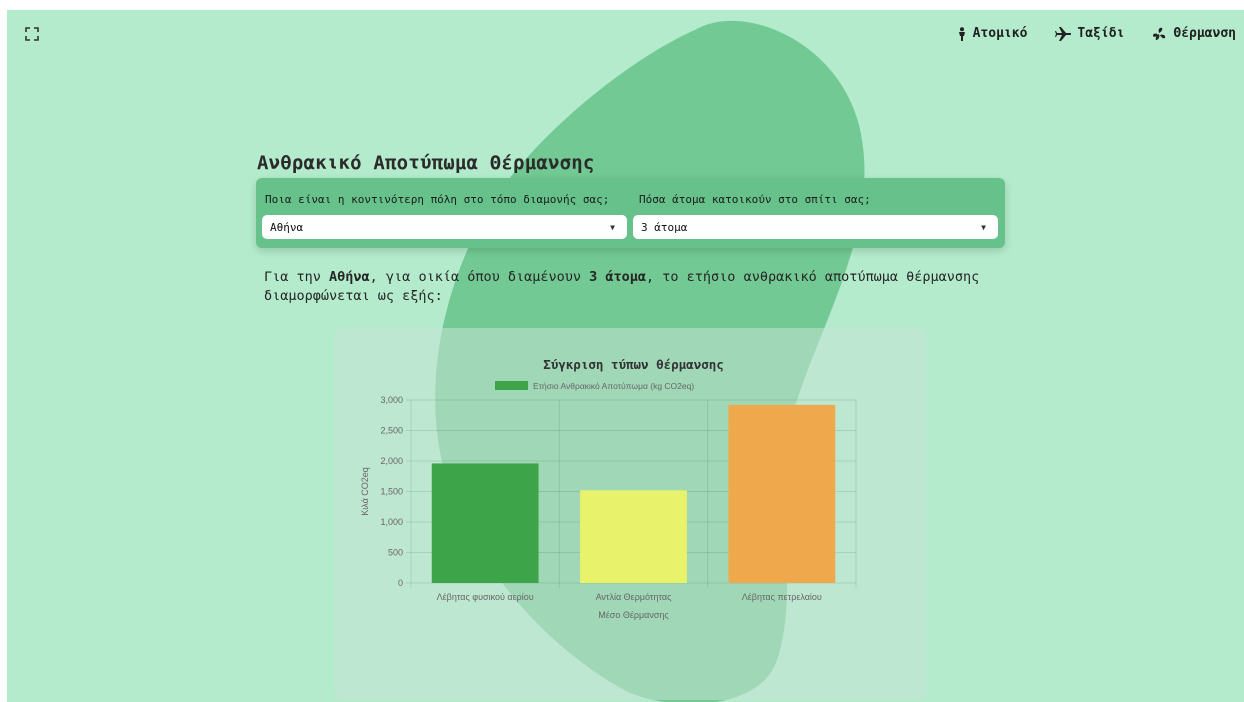 The height and width of the screenshot is (702, 1244). Describe the element at coordinates (391, 492) in the screenshot. I see `y-tick-label: 1,500` at that location.